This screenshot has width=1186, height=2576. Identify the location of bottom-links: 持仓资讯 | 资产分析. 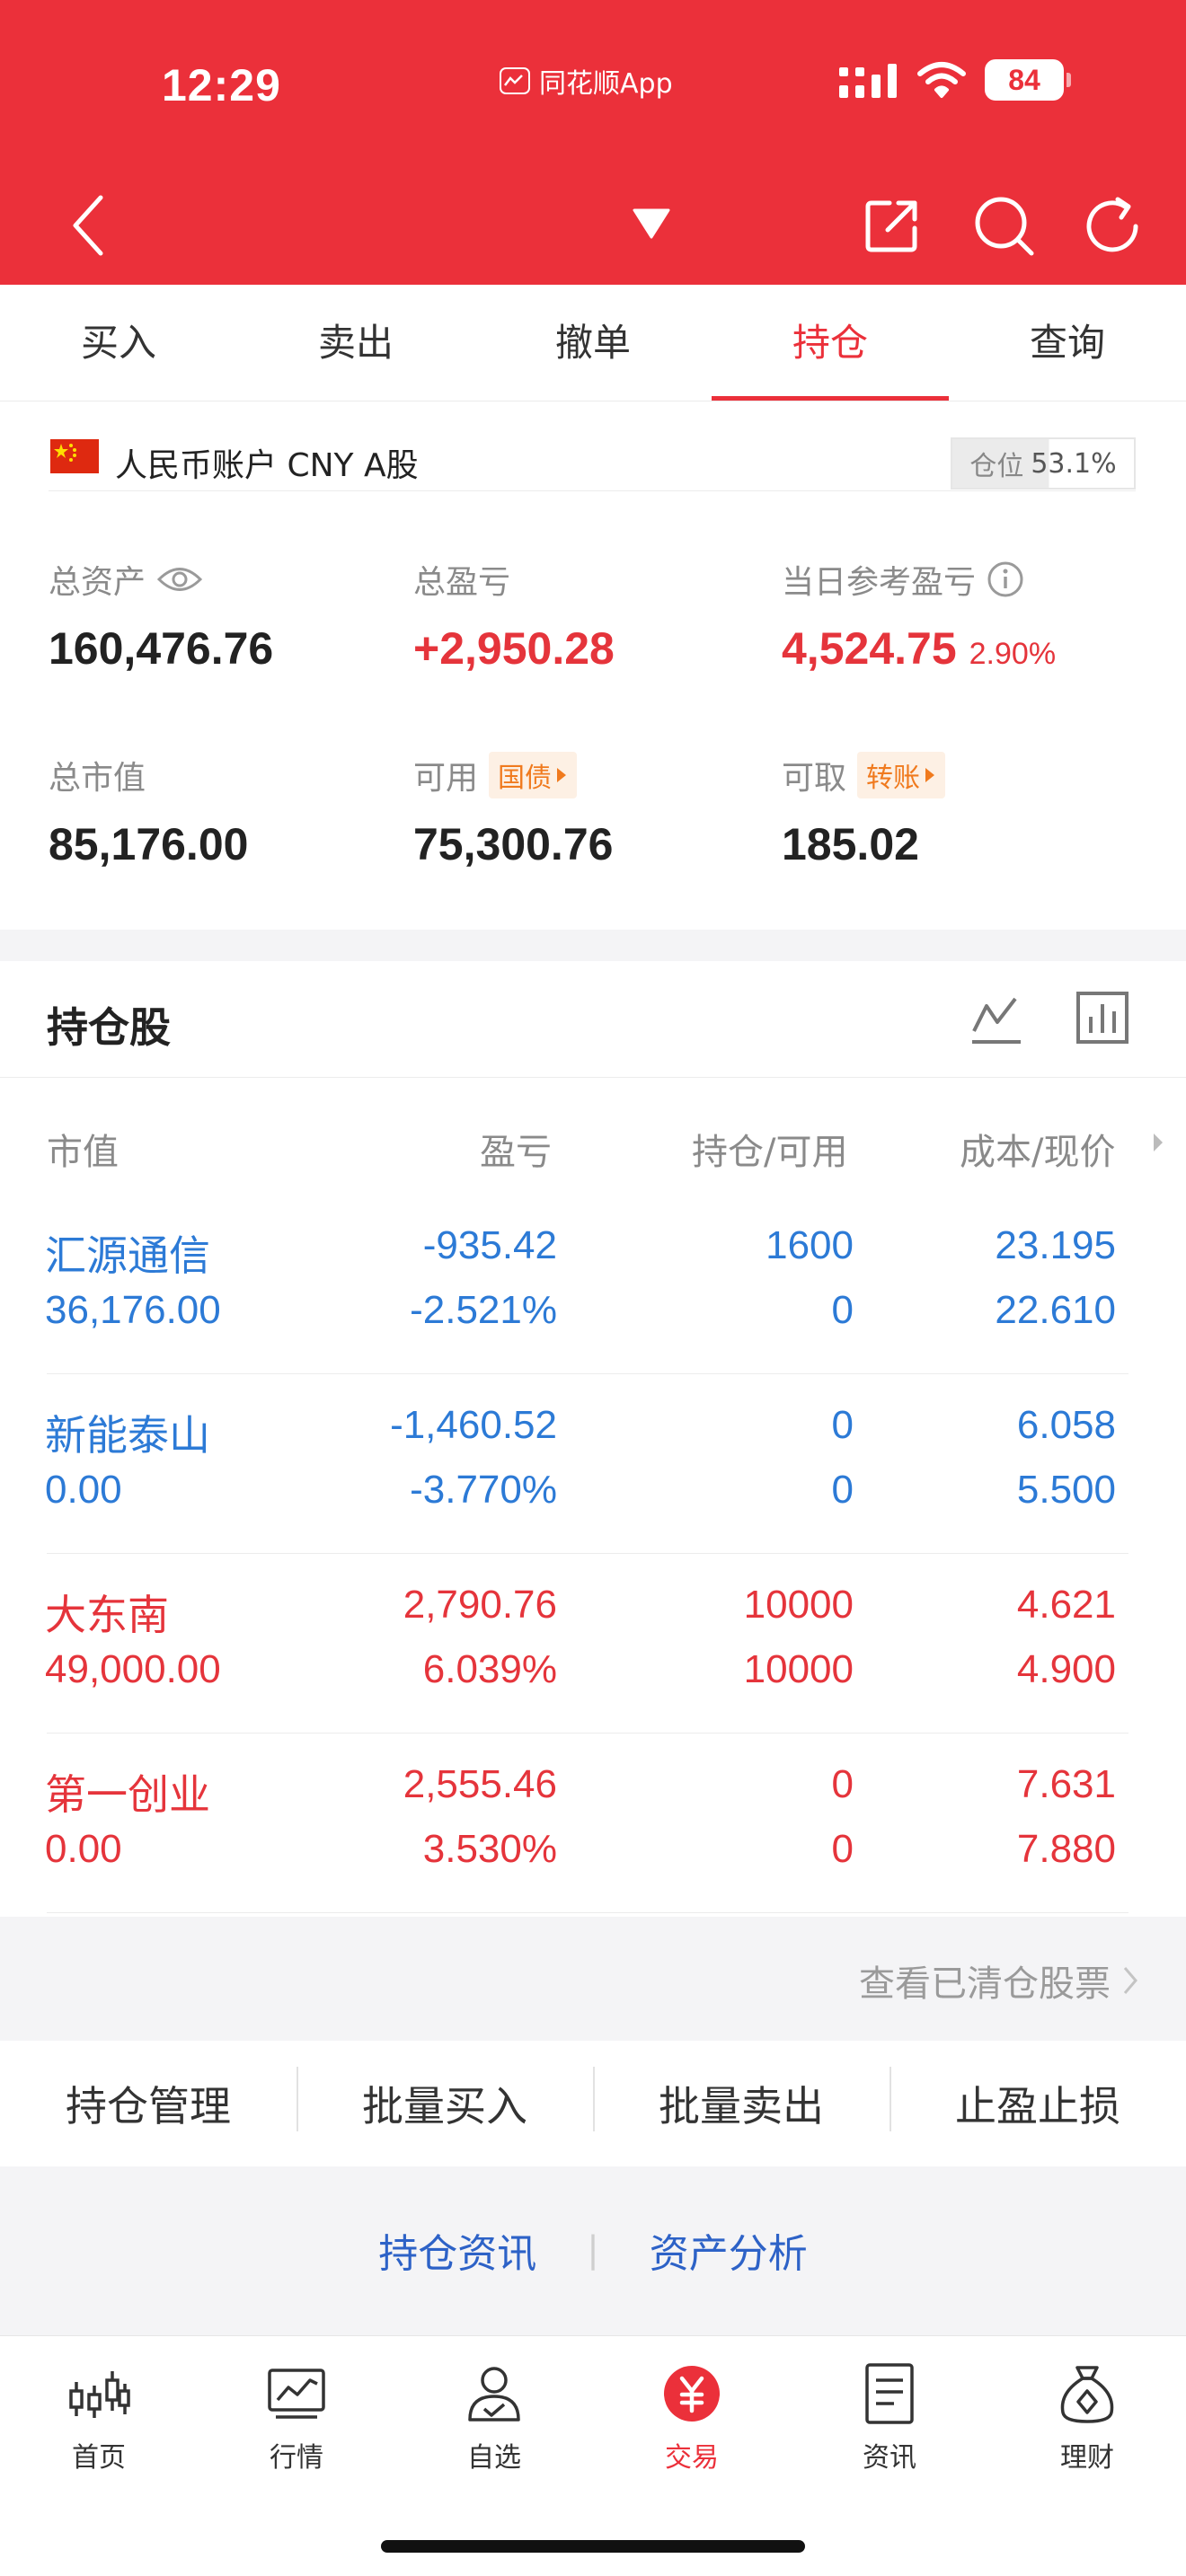
(593, 2250).